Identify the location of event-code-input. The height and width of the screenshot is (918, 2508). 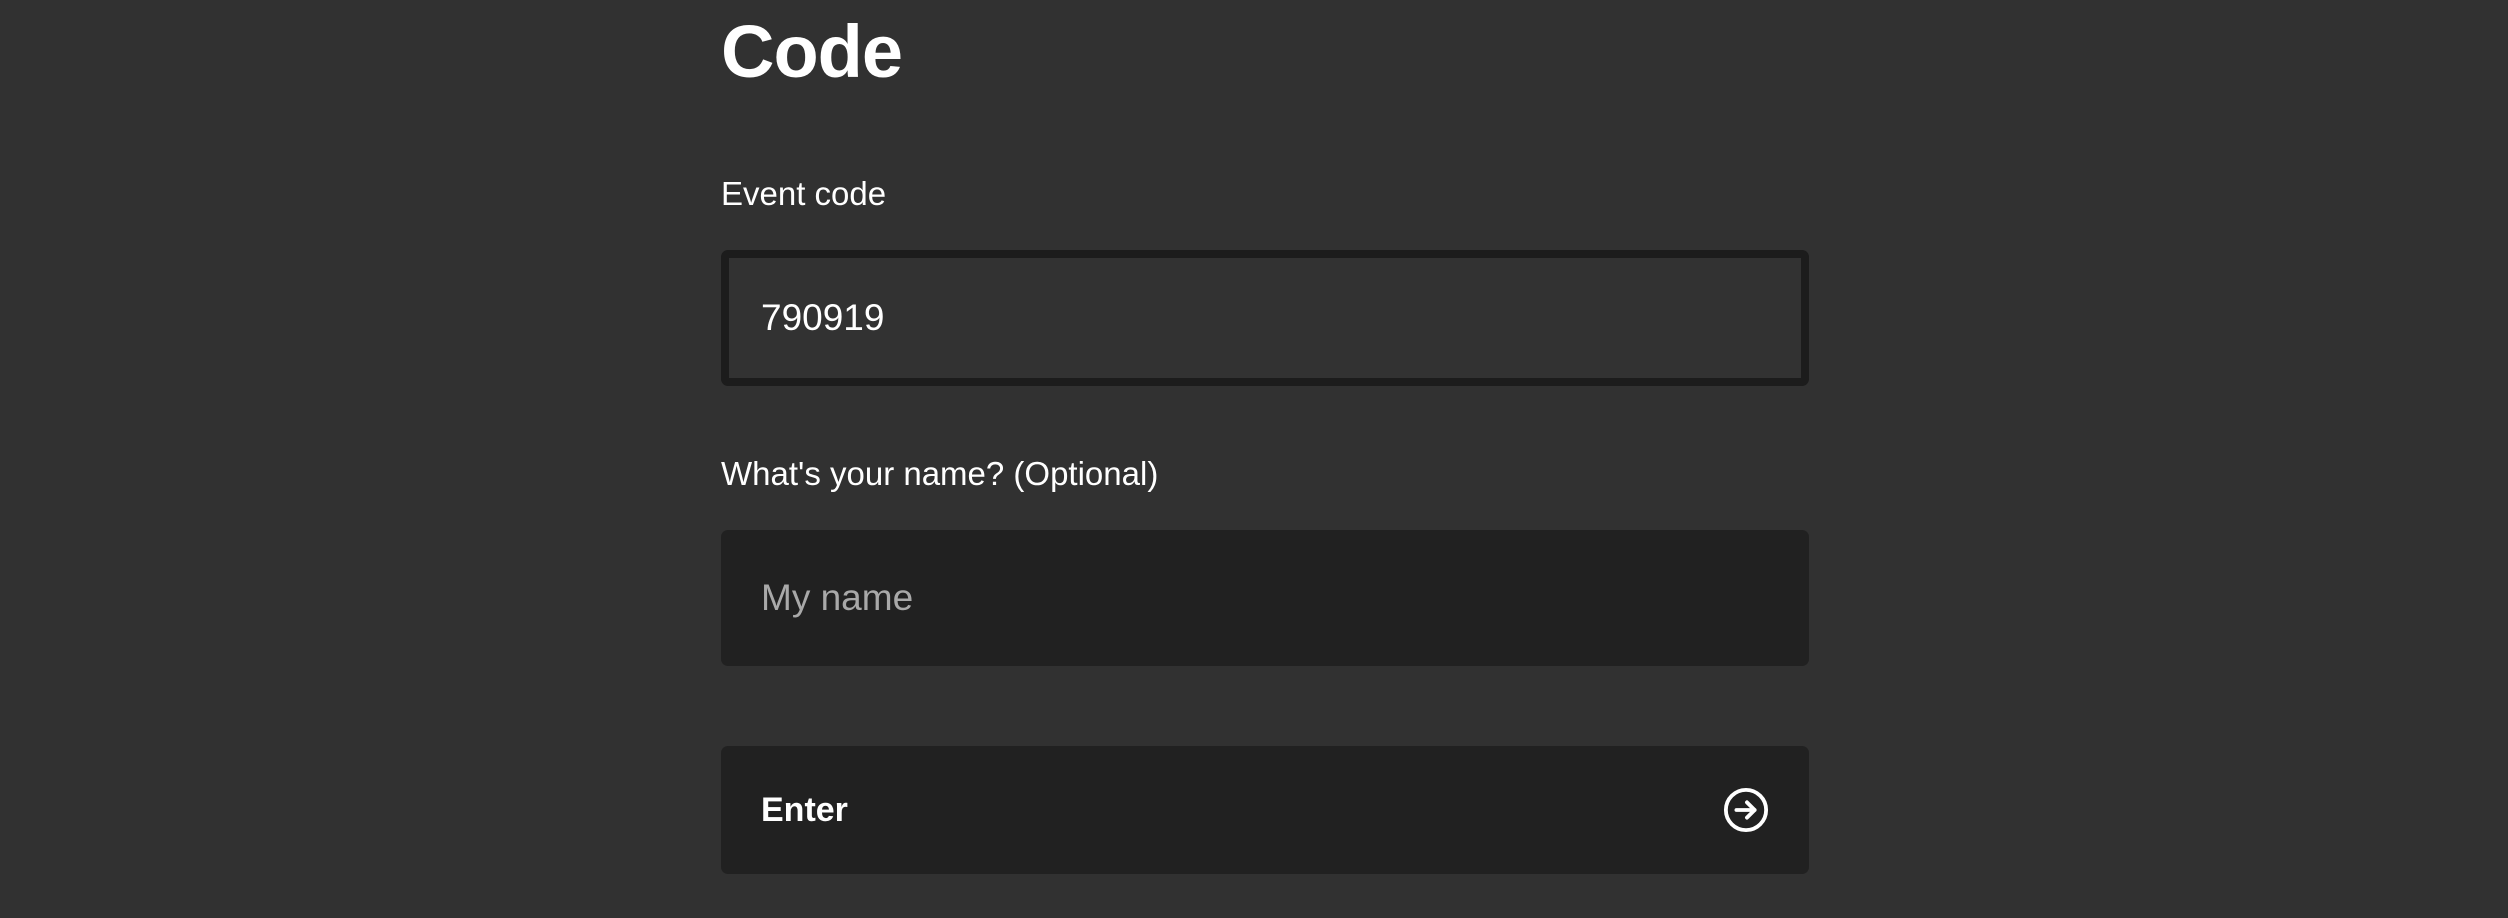
(1265, 318).